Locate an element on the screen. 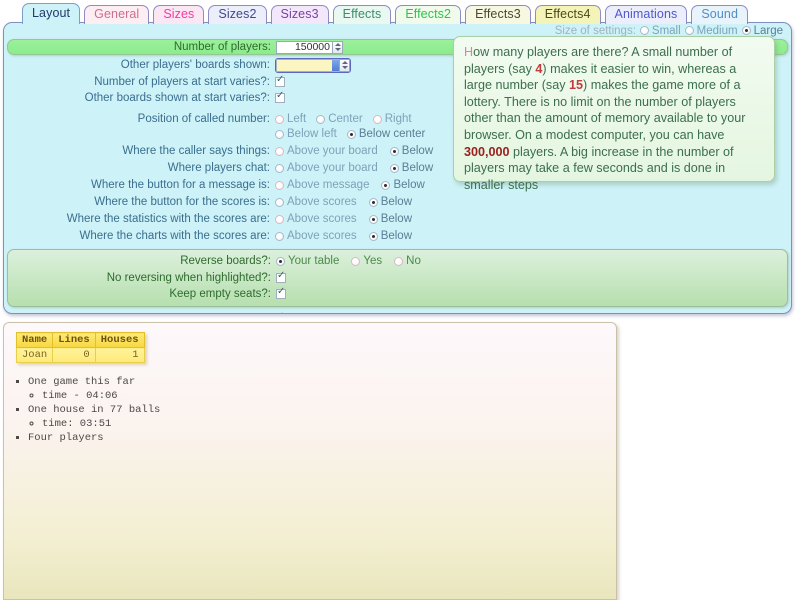 This screenshot has width=800, height=600. reverse-option-yes: Yes is located at coordinates (366, 261).